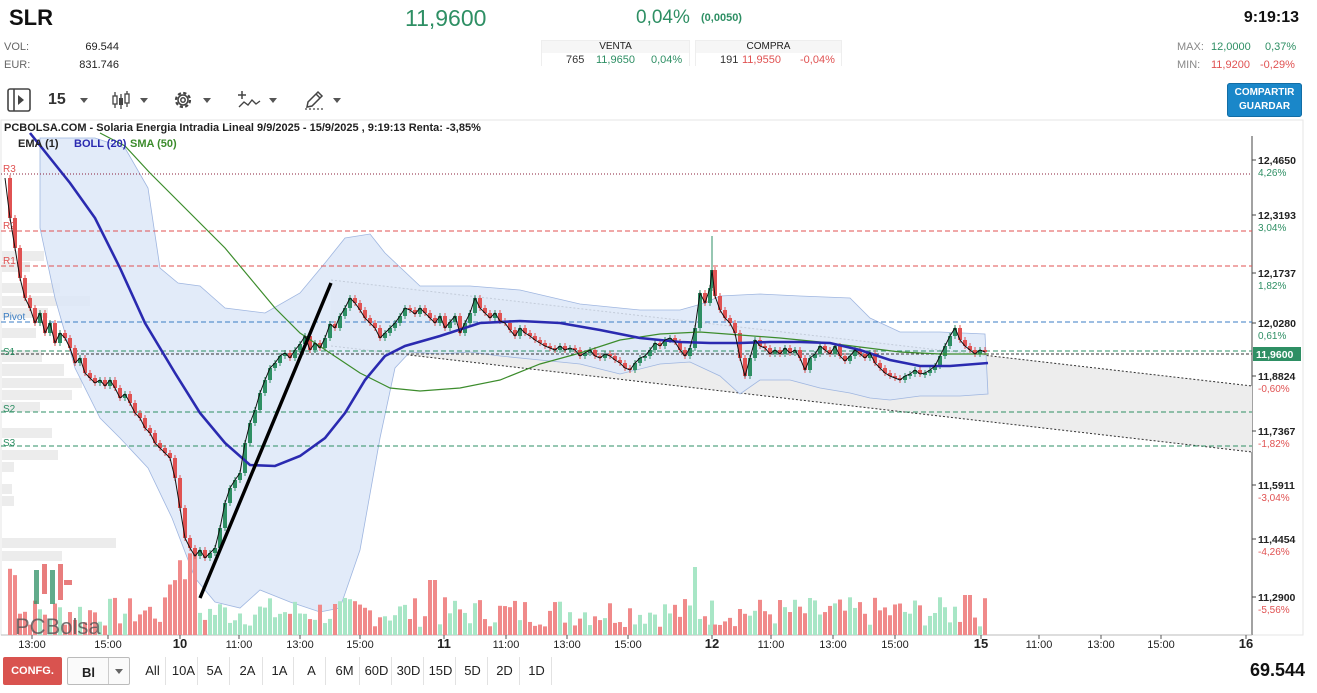 This screenshot has height=693, width=1317. I want to click on day-label: 12, so click(712, 643).